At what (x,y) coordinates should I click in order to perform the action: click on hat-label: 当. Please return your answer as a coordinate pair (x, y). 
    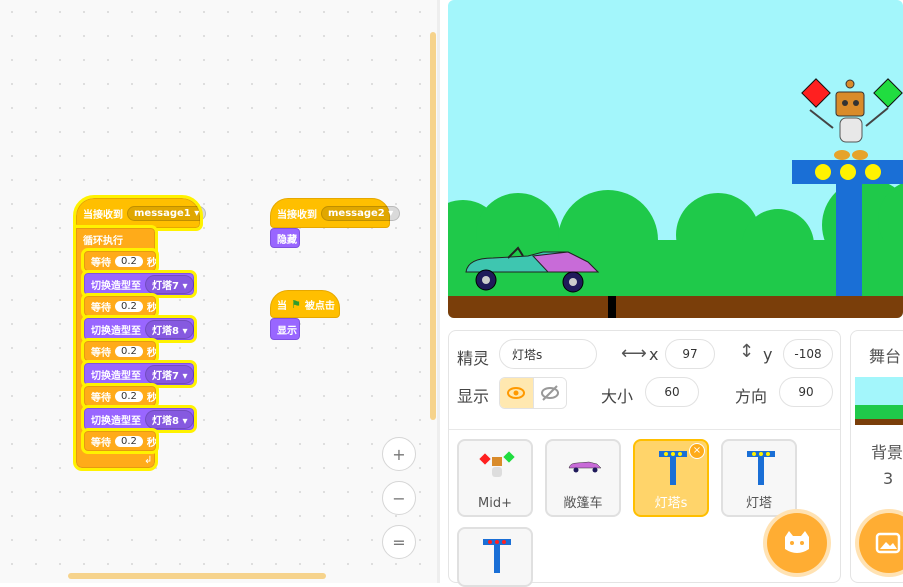
    Looking at the image, I should click on (282, 306).